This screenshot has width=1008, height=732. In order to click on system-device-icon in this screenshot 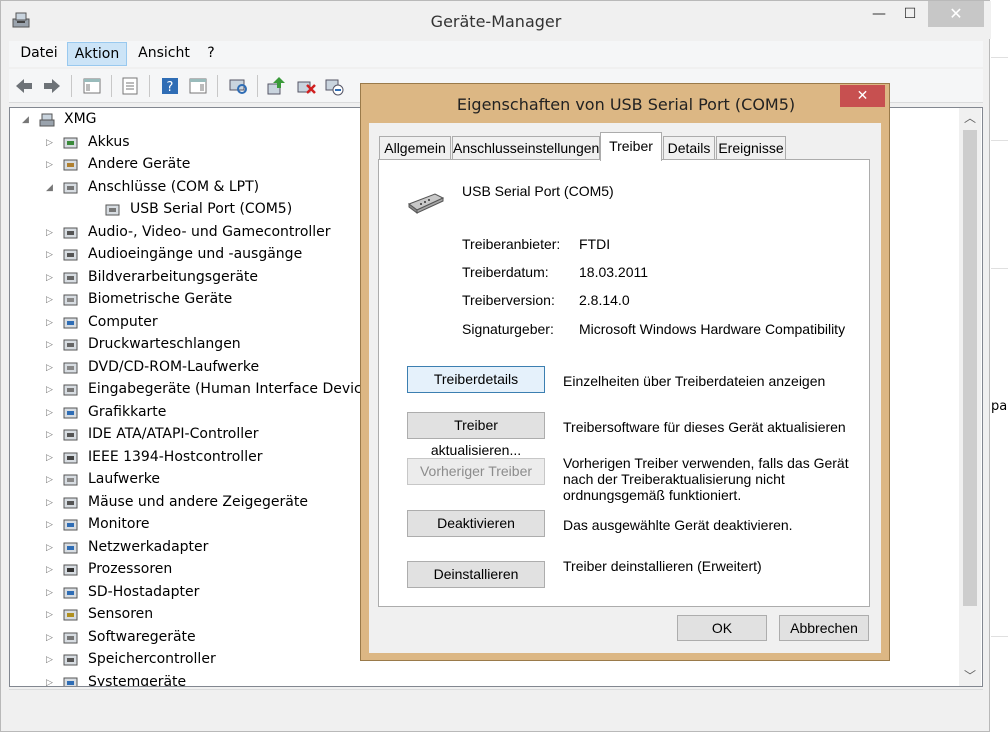, I will do `click(70, 681)`.